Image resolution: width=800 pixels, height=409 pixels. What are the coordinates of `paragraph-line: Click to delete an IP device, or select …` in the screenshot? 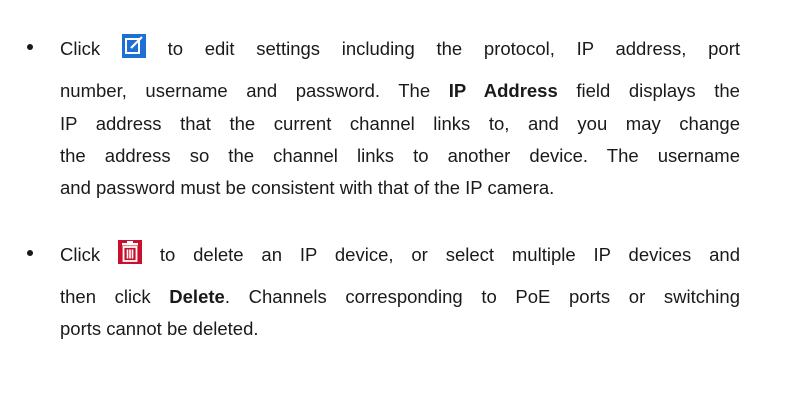 It's located at (400, 254).